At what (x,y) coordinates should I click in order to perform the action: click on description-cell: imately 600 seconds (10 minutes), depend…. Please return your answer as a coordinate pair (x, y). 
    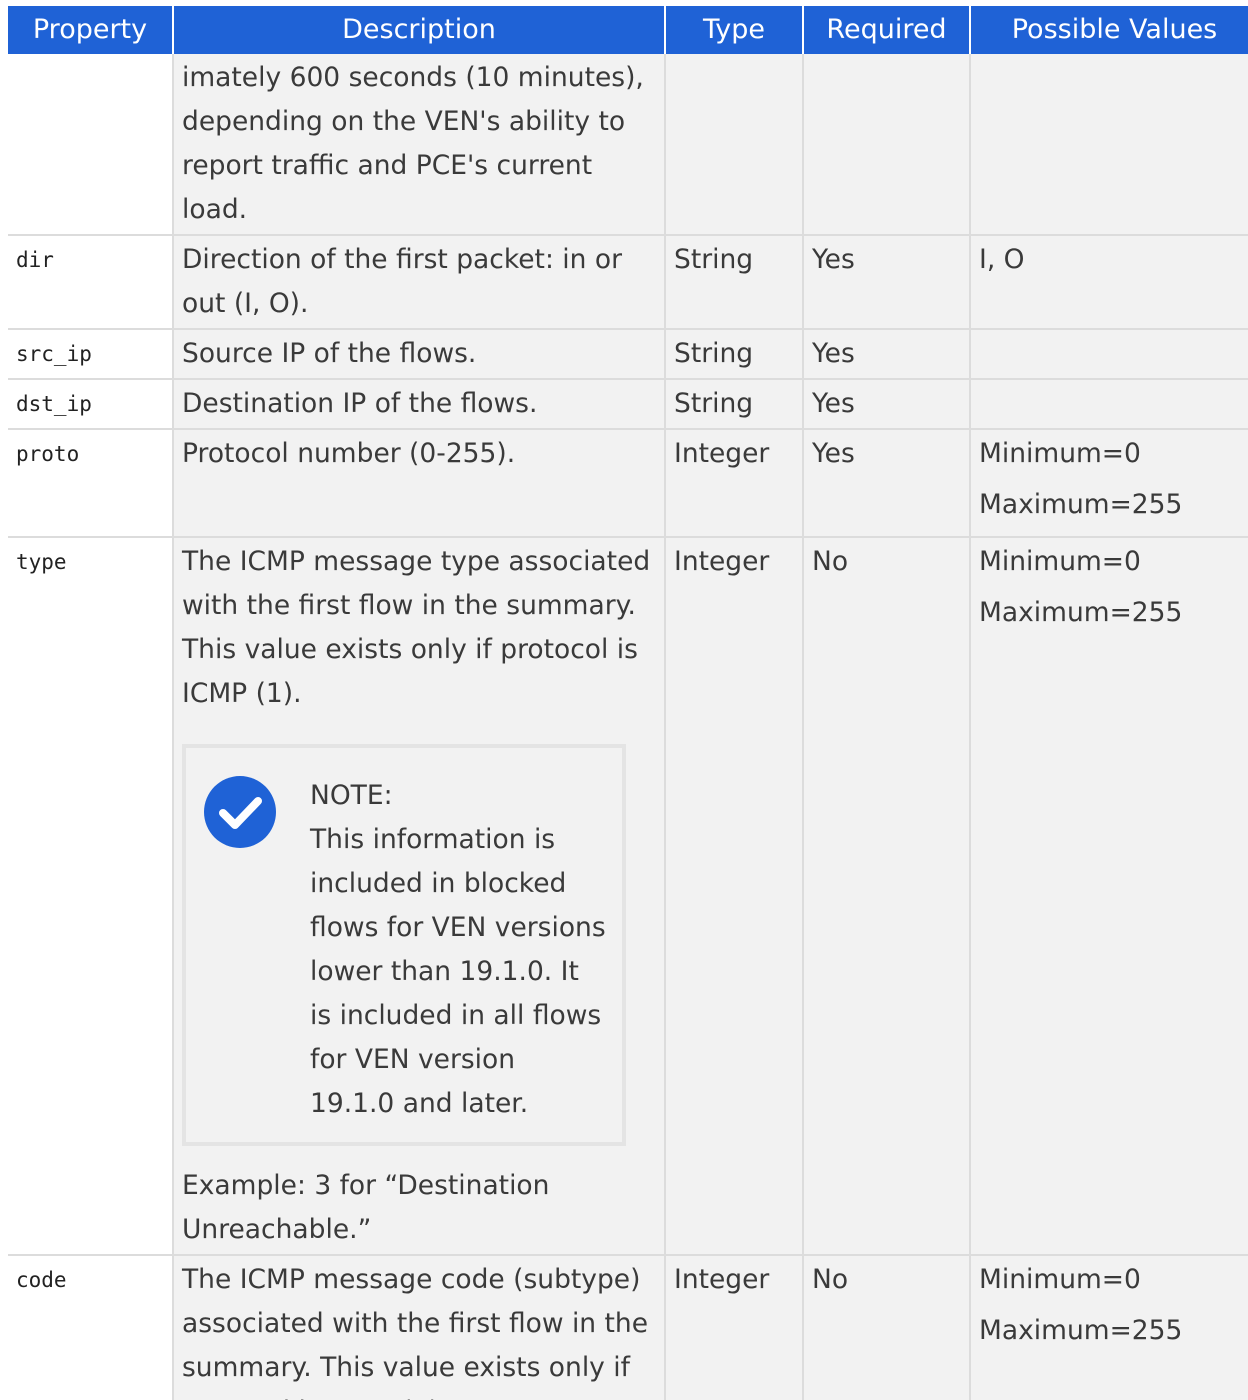
    Looking at the image, I should click on (419, 145).